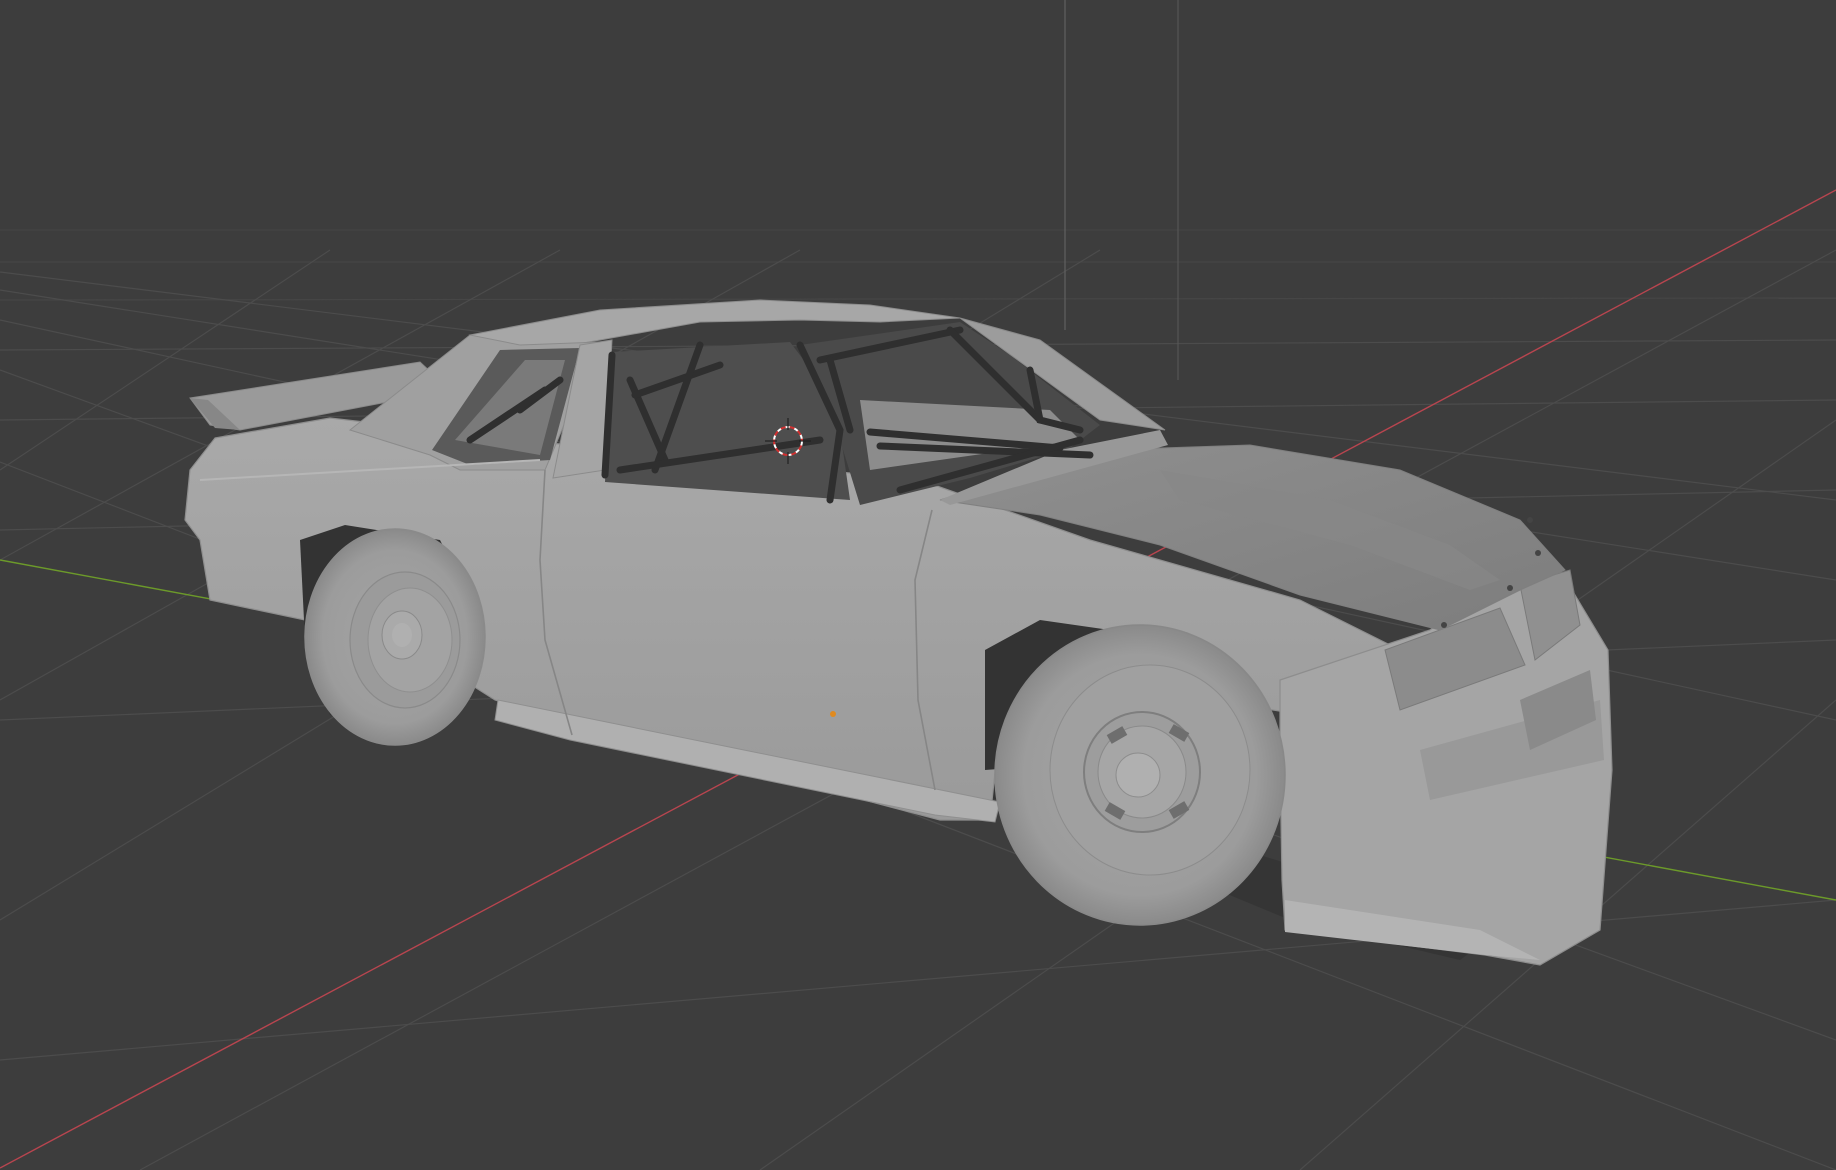  Describe the element at coordinates (833, 714) in the screenshot. I see `object-origin-icon` at that location.